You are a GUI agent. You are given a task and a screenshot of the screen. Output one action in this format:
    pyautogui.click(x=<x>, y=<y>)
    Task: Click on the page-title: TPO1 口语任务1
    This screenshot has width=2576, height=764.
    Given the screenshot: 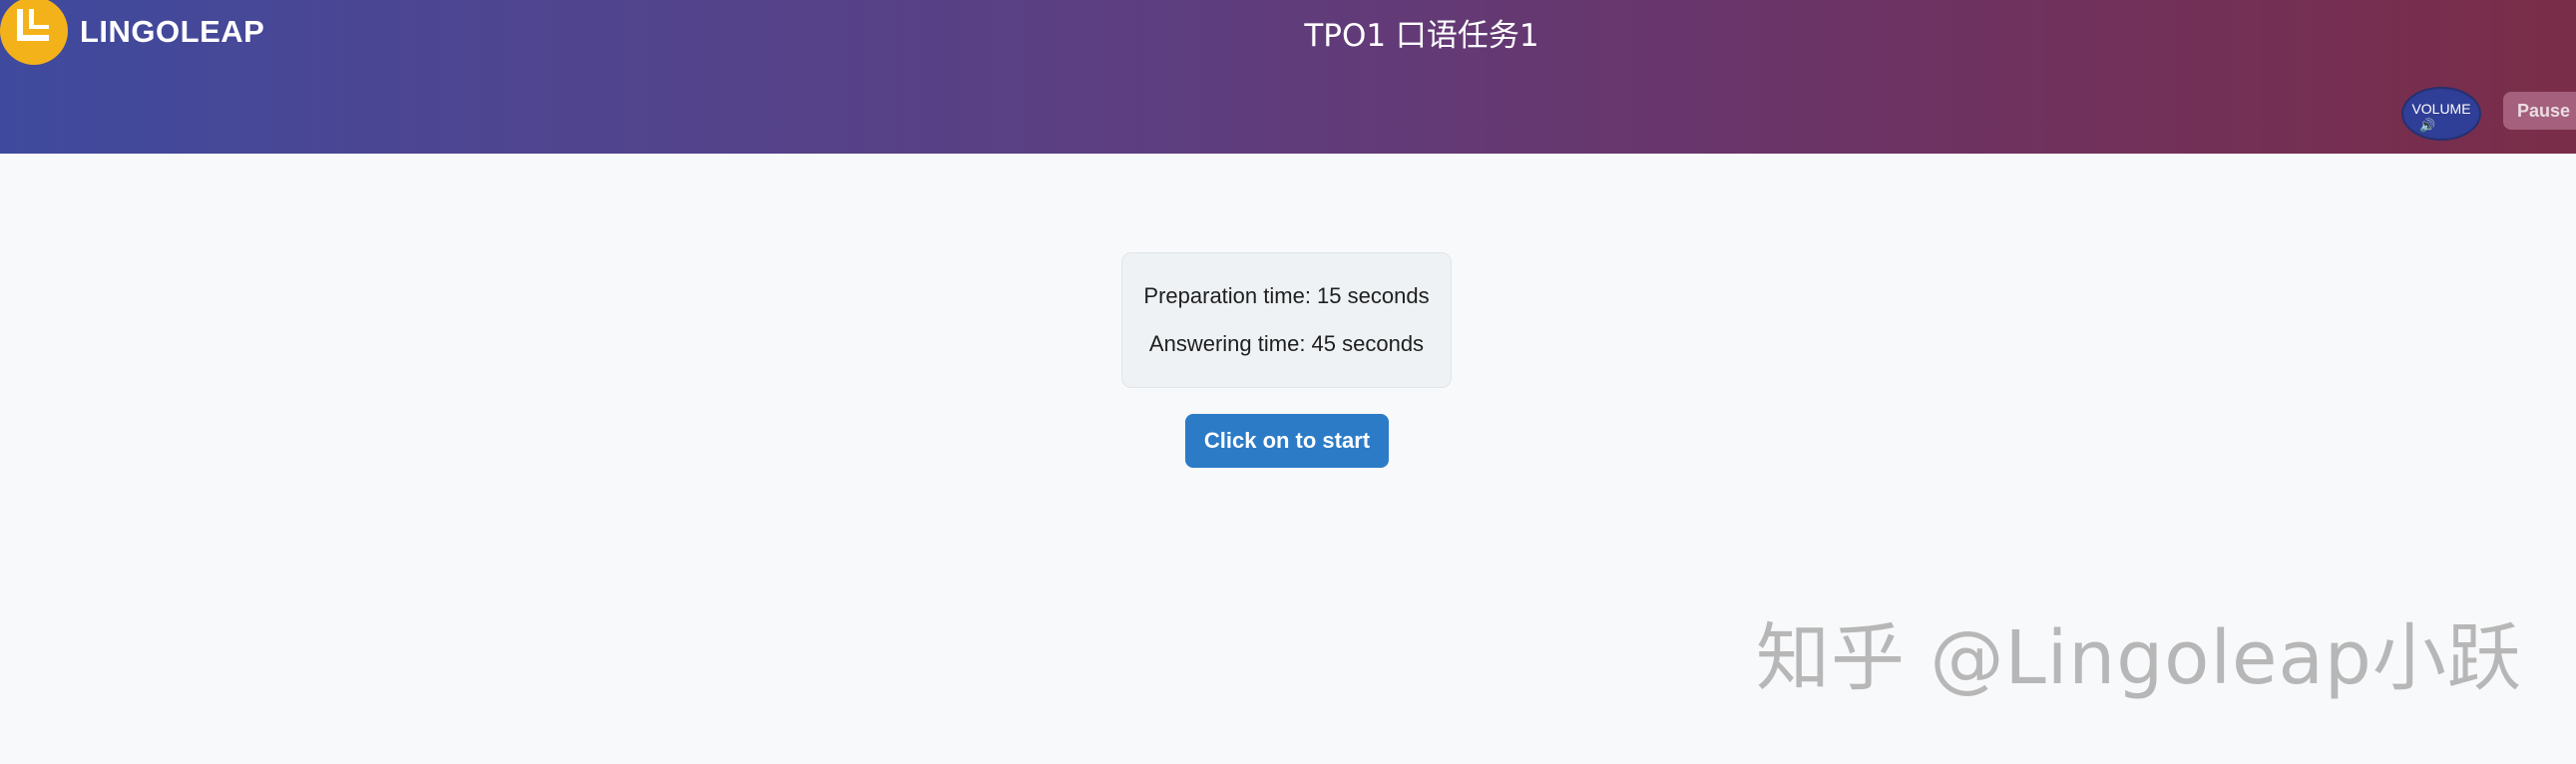 What is the action you would take?
    pyautogui.click(x=1421, y=36)
    